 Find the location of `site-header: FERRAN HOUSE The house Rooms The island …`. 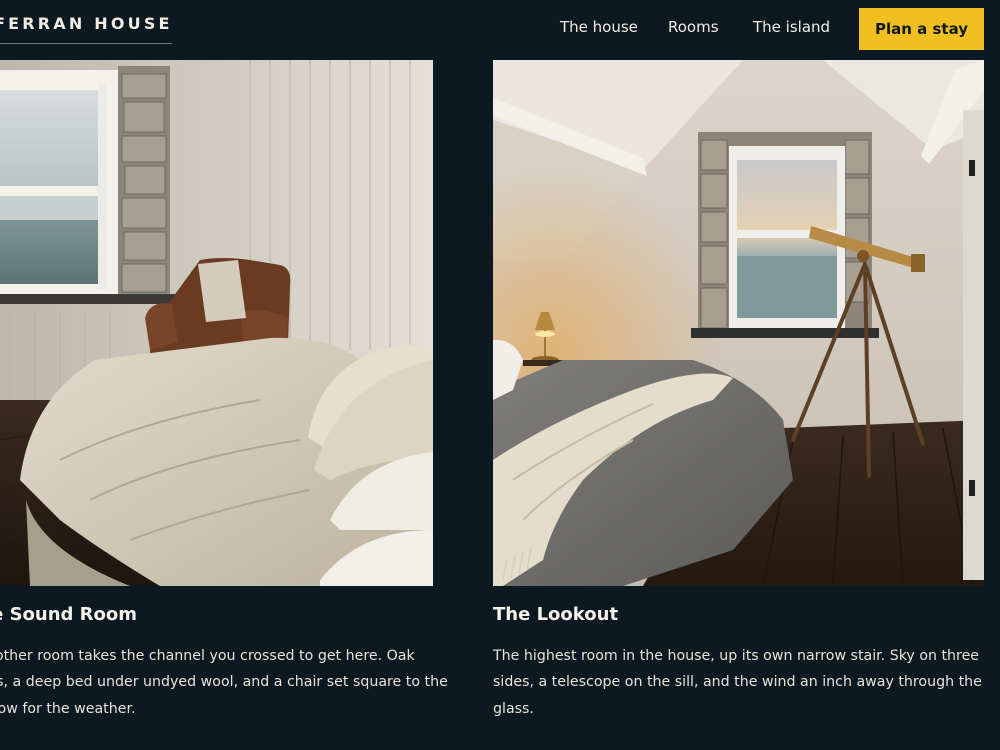

site-header: FERRAN HOUSE The house Rooms The island … is located at coordinates (500, 30).